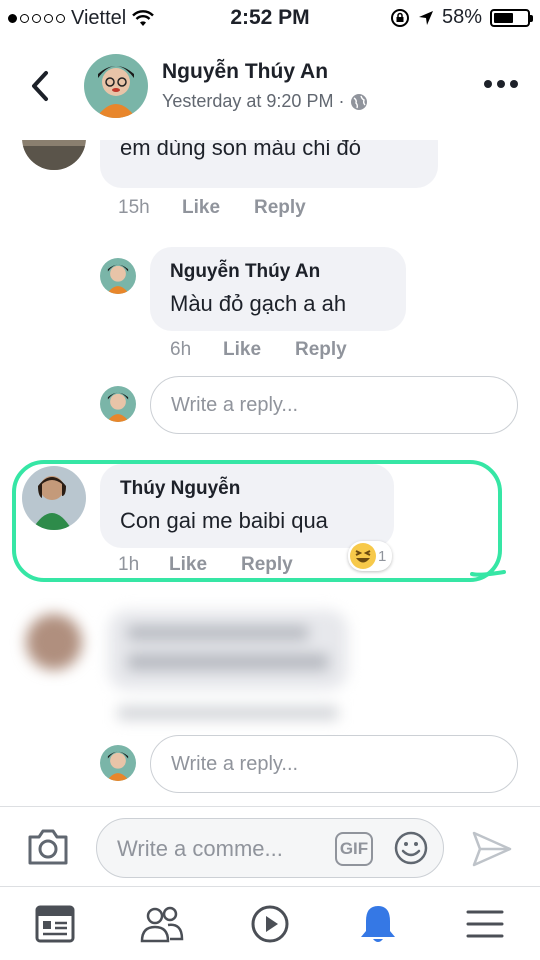 The width and height of the screenshot is (540, 960). Describe the element at coordinates (278, 289) in the screenshot. I see `comment-bubble: Nguyễn Thúy An Màu đỏ gạch a ah` at that location.